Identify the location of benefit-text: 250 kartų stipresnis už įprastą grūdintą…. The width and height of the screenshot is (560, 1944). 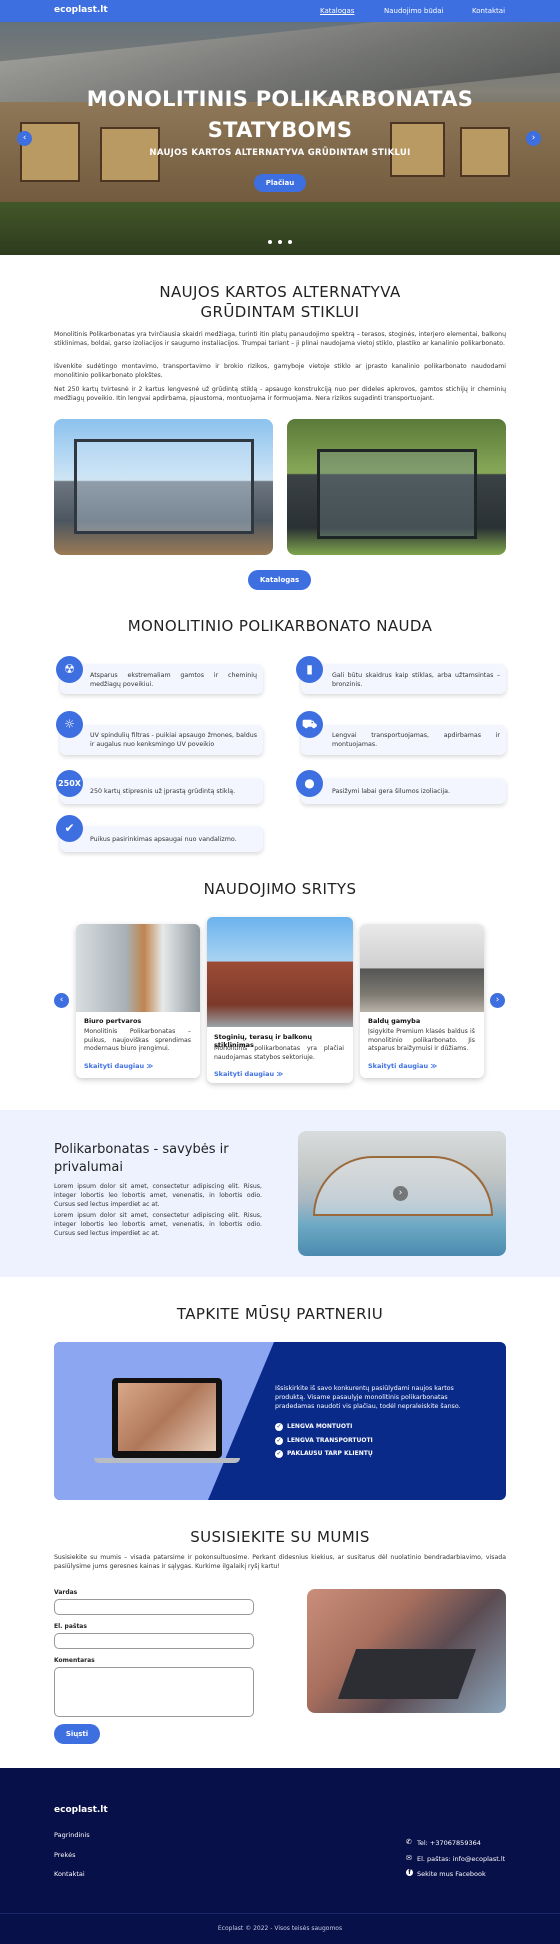
(163, 791).